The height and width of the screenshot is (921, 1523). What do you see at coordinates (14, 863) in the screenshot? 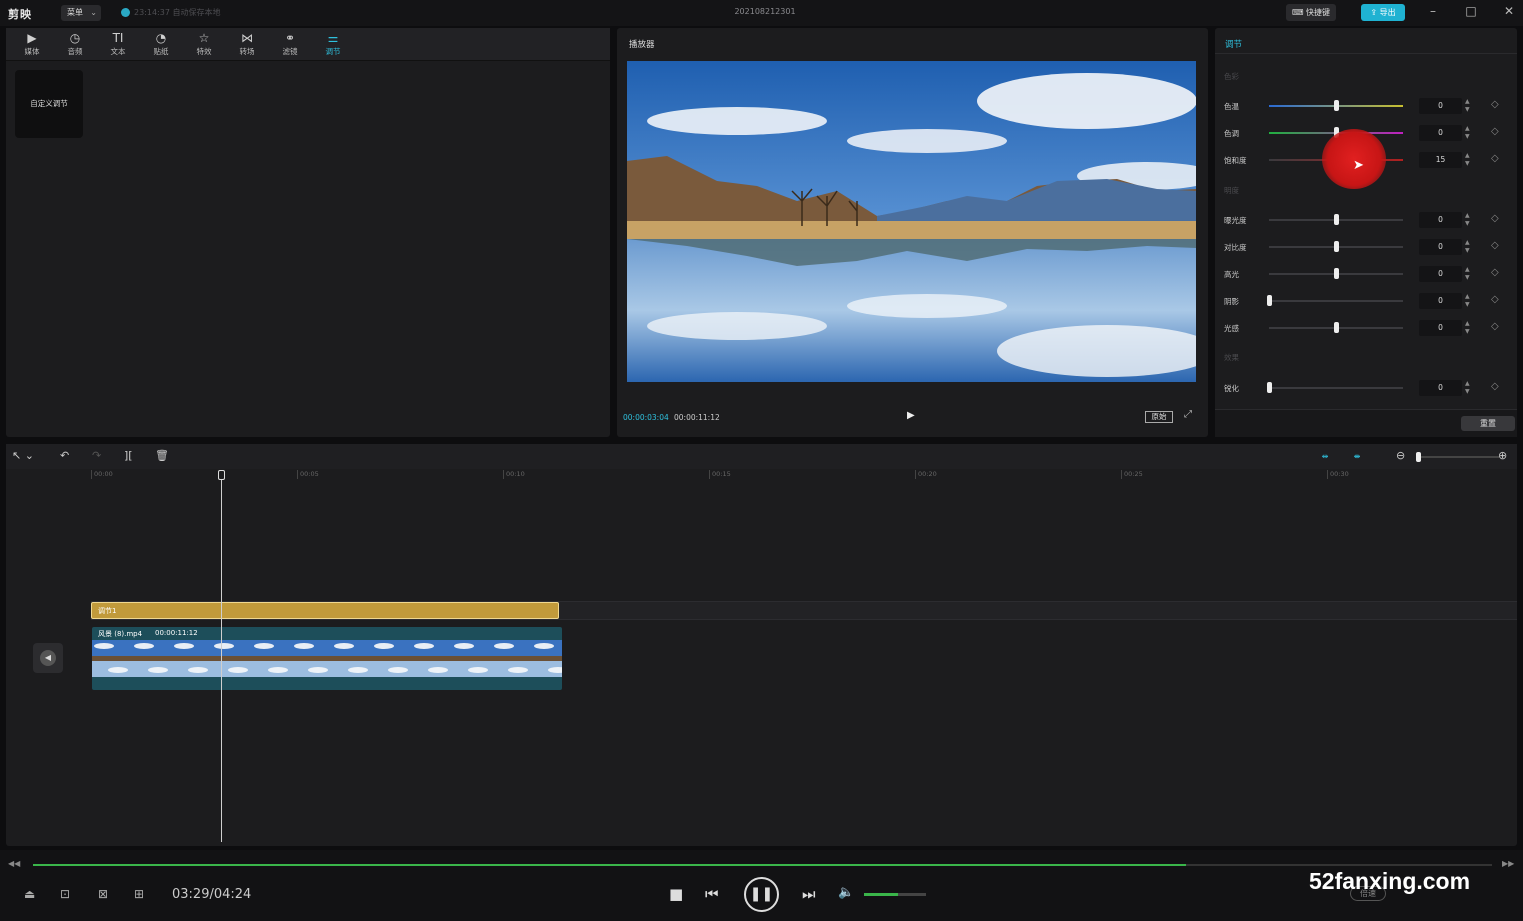
I see `rewind-icon: ◀◀` at bounding box center [14, 863].